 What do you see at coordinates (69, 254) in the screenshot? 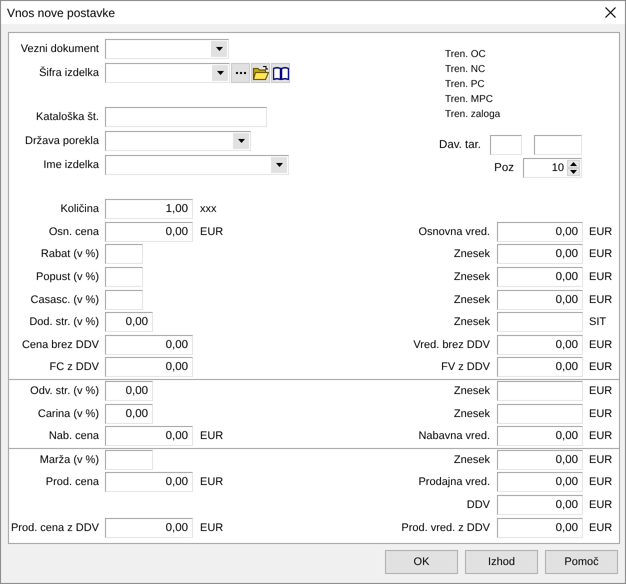
I see `field-label: Rabat (v %)` at bounding box center [69, 254].